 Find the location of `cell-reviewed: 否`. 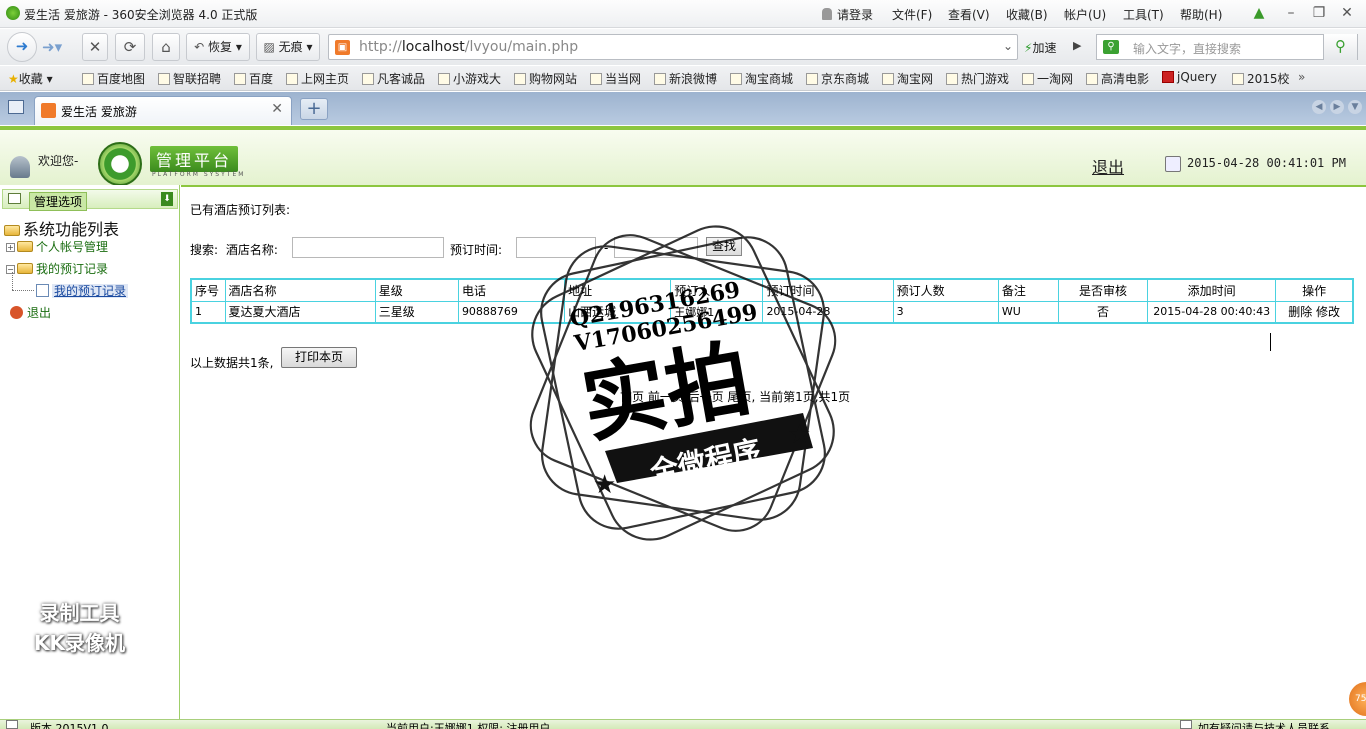

cell-reviewed: 否 is located at coordinates (1103, 312).